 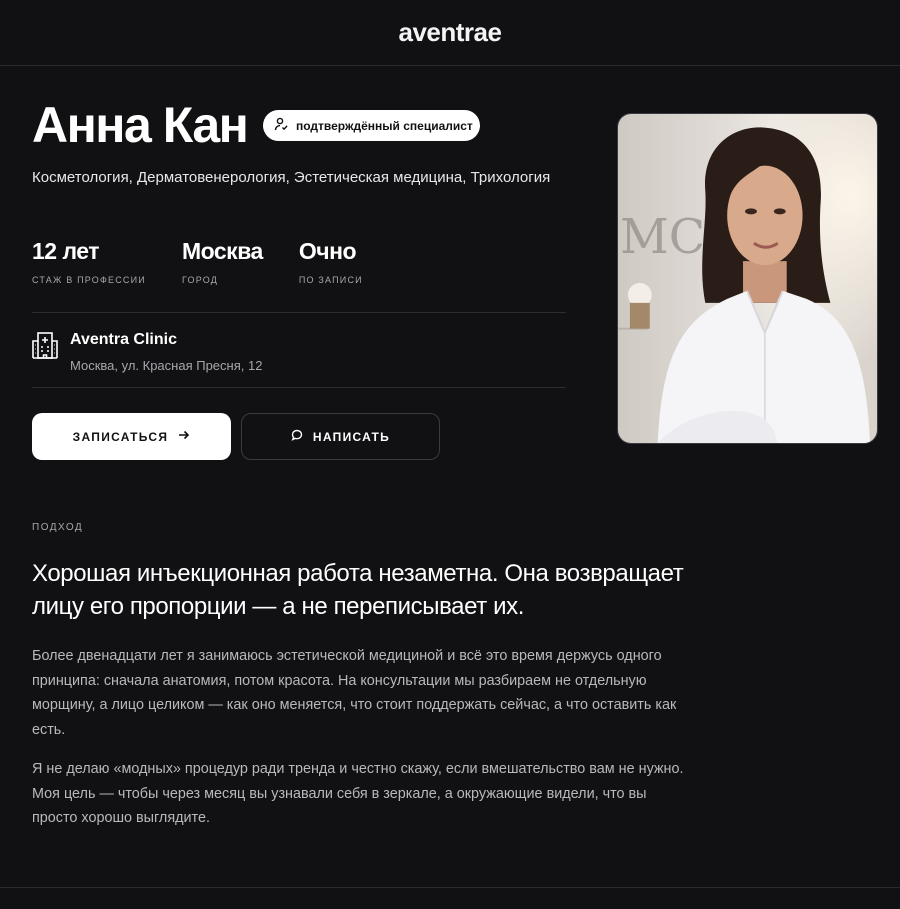 What do you see at coordinates (184, 436) in the screenshot?
I see `arrow-right-icon` at bounding box center [184, 436].